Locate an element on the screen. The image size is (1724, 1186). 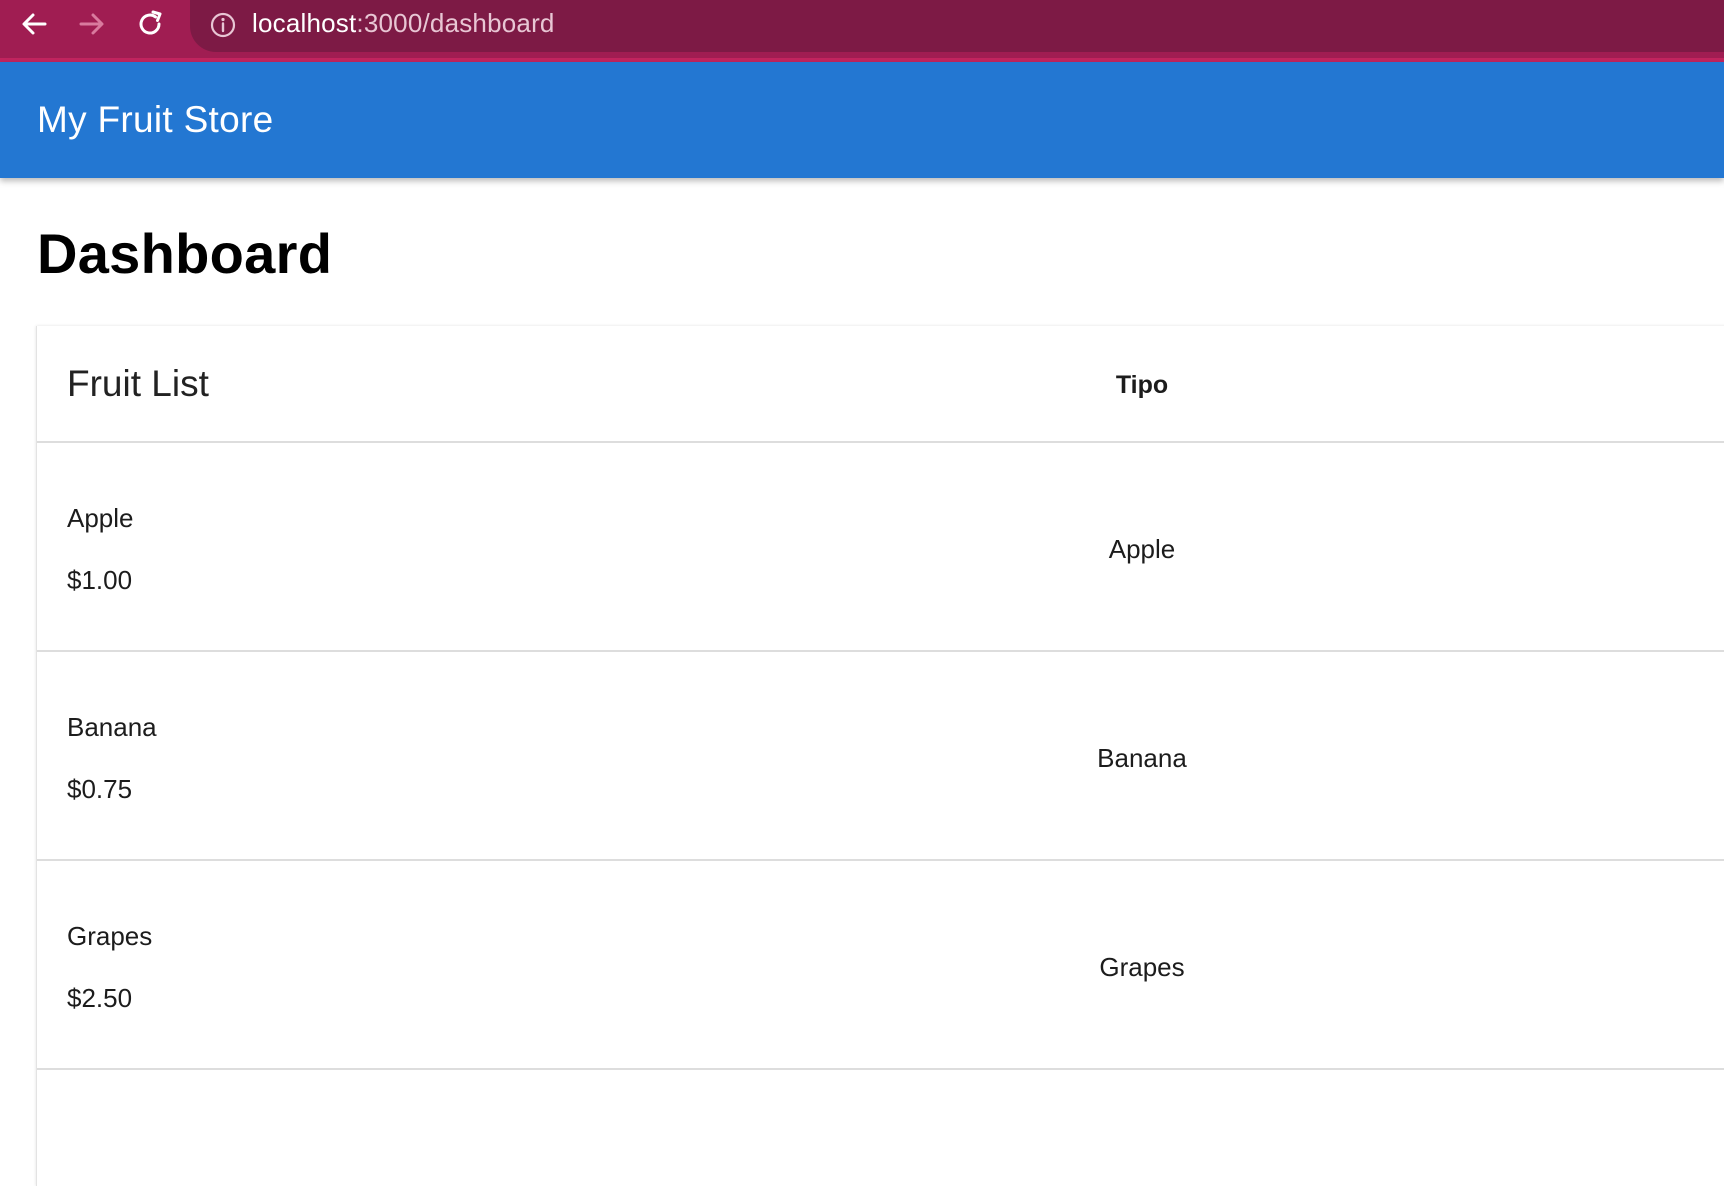
app-title: My Fruit Store is located at coordinates (155, 119).